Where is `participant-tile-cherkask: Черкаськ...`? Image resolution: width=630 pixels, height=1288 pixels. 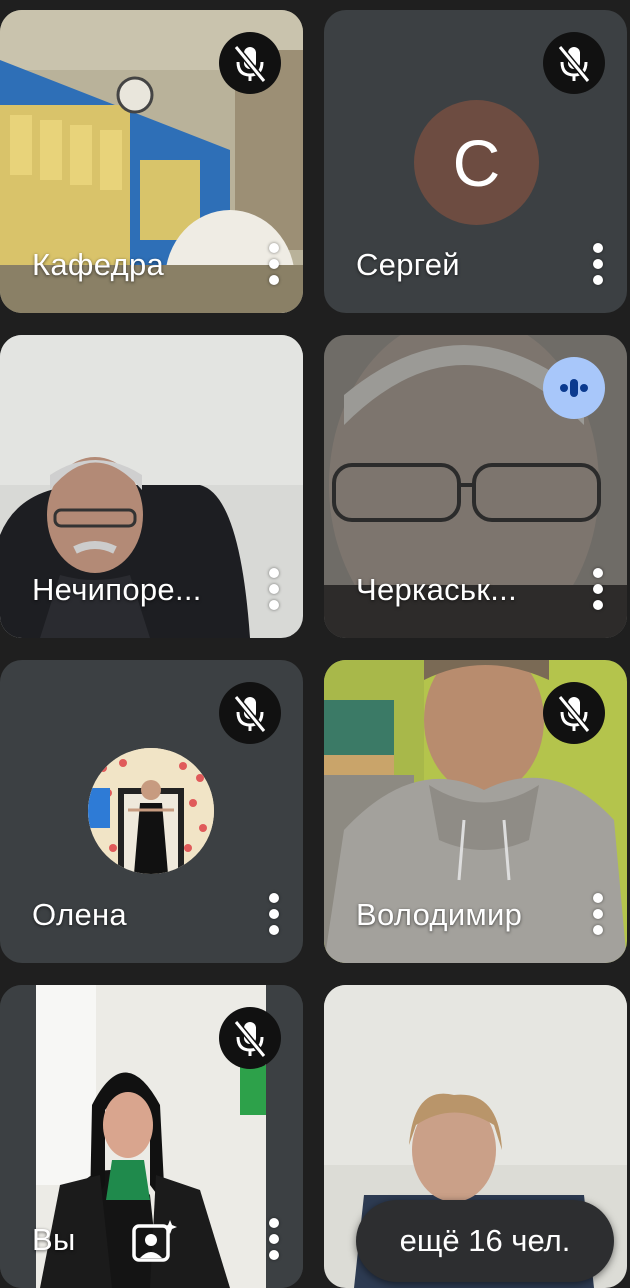
participant-tile-cherkask: Черкаськ... is located at coordinates (475, 486).